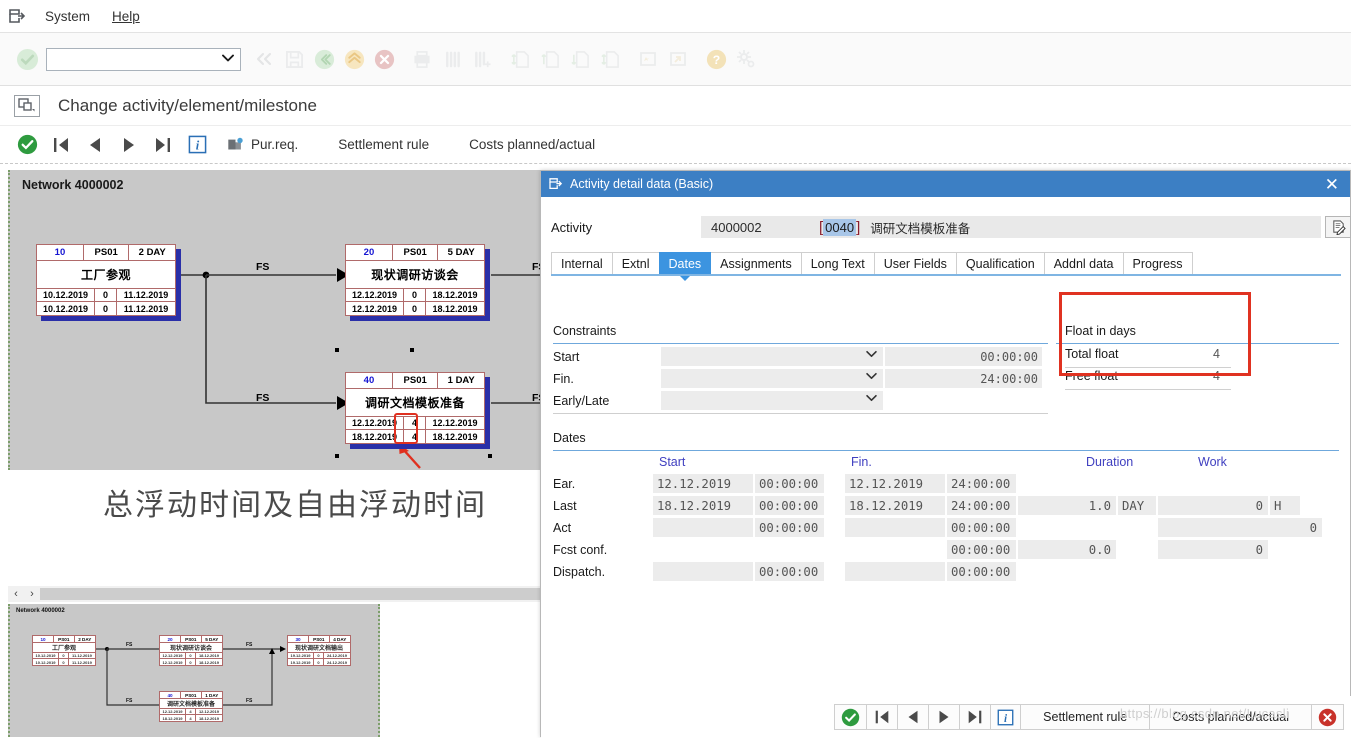 The width and height of the screenshot is (1351, 738). I want to click on constraint-start-time-input: 00:00:00, so click(1011, 356).